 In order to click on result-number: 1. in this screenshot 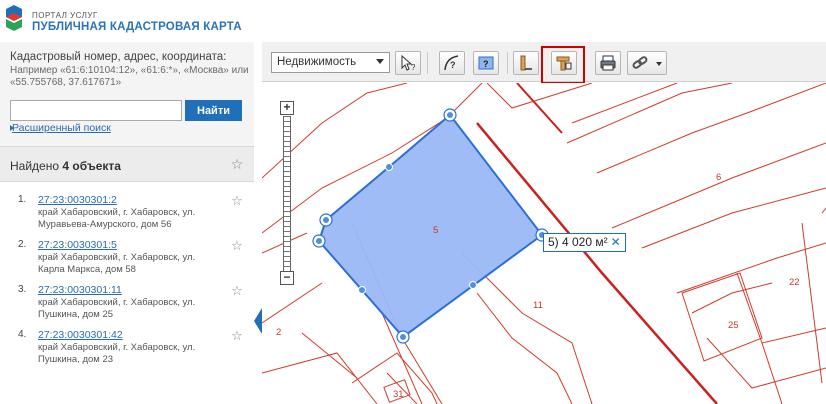, I will do `click(22, 199)`.